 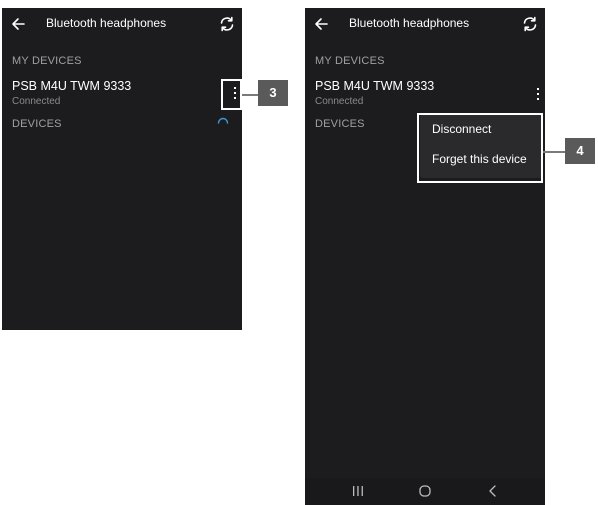 What do you see at coordinates (480, 148) in the screenshot?
I see `highlight-options-menu` at bounding box center [480, 148].